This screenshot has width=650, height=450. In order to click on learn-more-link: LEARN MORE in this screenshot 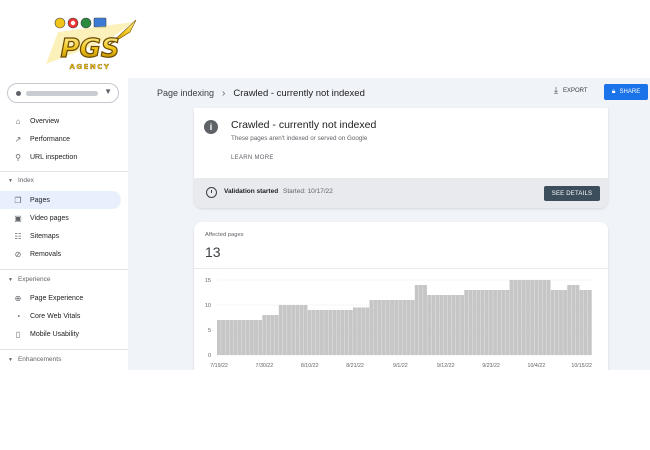, I will do `click(252, 158)`.